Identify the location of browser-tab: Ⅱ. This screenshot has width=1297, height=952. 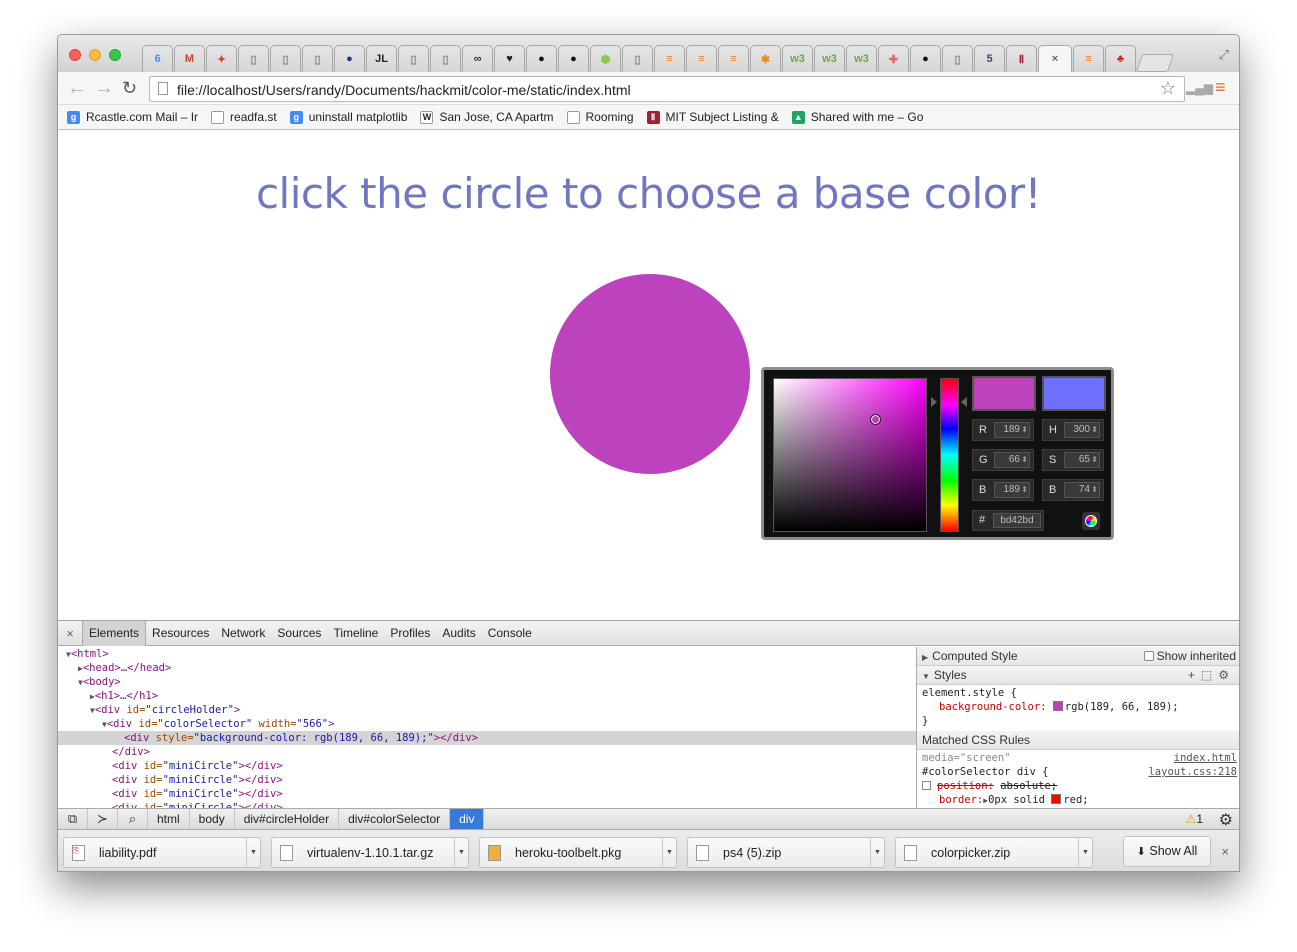
(1021, 58).